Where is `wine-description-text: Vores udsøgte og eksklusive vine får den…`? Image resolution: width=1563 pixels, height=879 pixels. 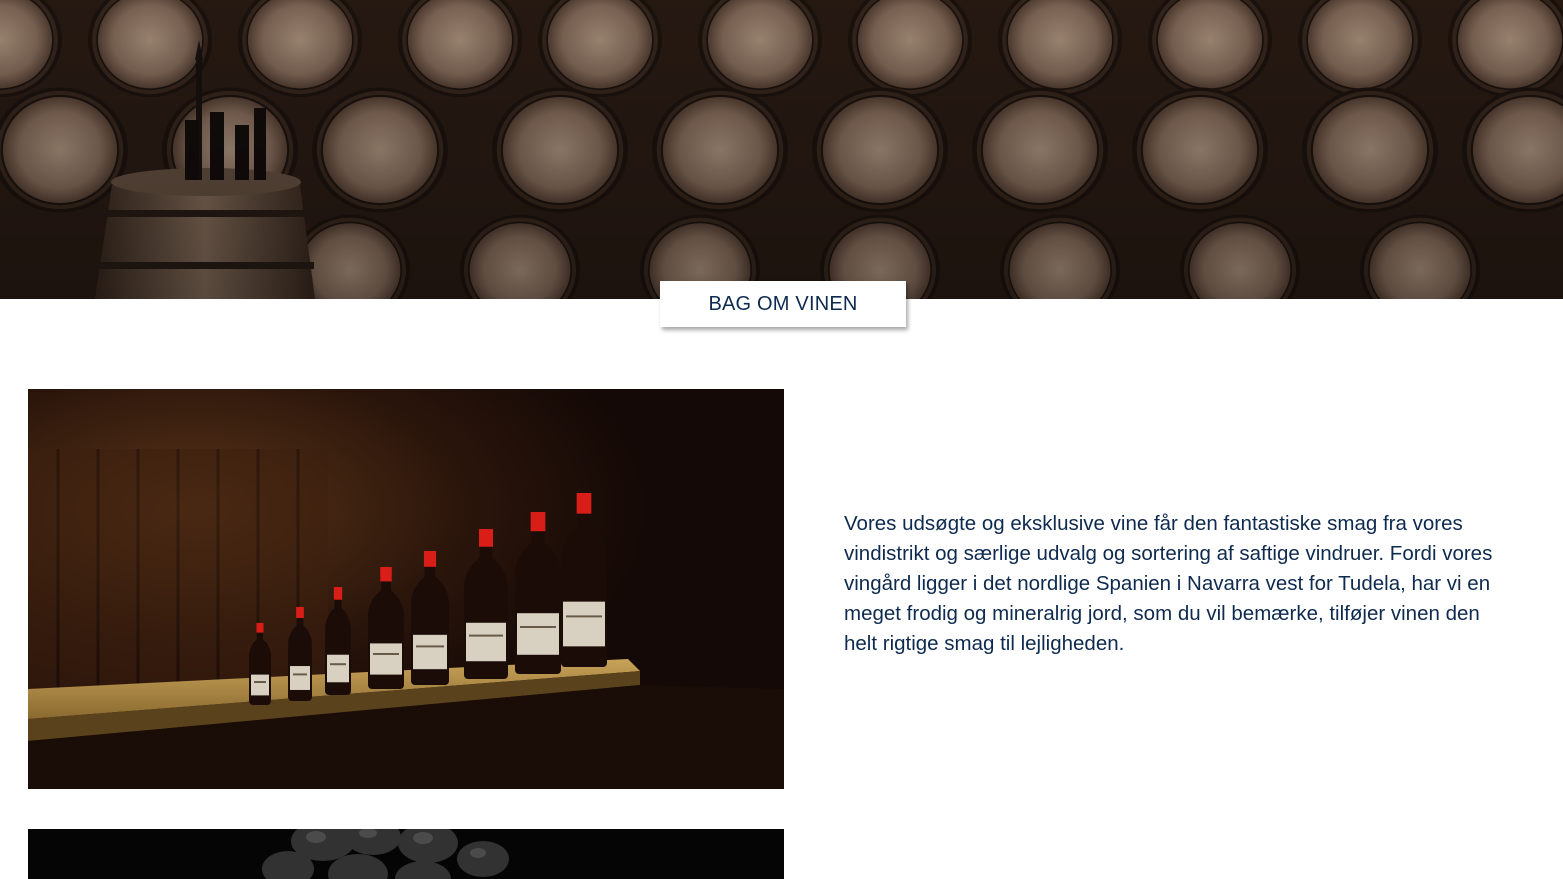
wine-description-text: Vores udsøgte og eksklusive vine får den… is located at coordinates (1168, 583).